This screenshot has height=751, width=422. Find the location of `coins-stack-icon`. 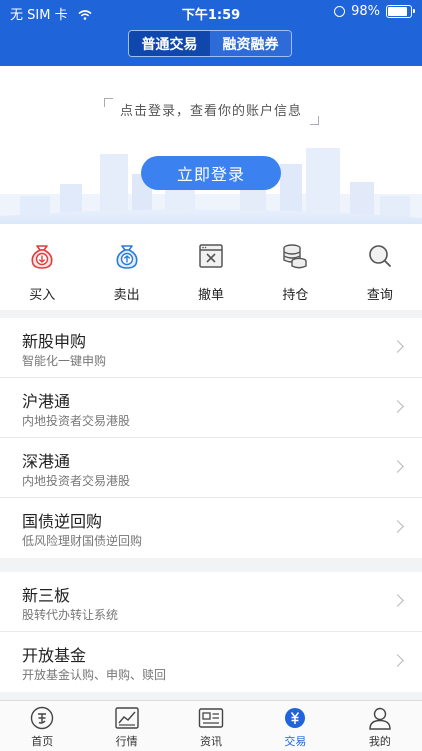

coins-stack-icon is located at coordinates (295, 256).